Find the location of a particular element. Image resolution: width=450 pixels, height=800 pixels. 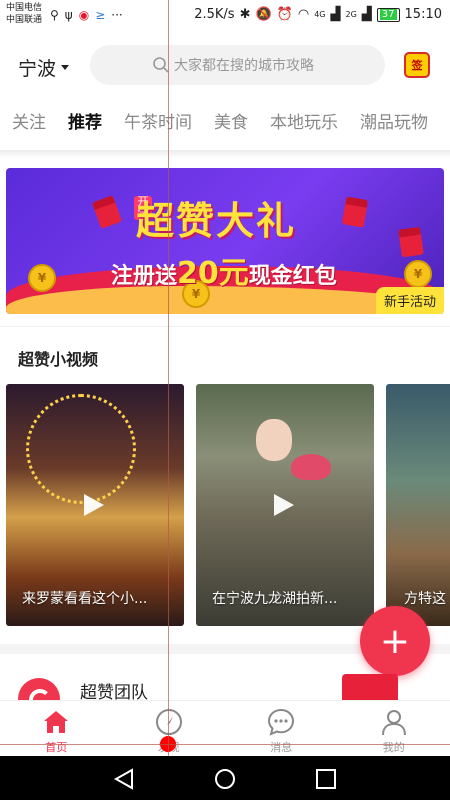

signal-1-icon: ▟ is located at coordinates (335, 14).